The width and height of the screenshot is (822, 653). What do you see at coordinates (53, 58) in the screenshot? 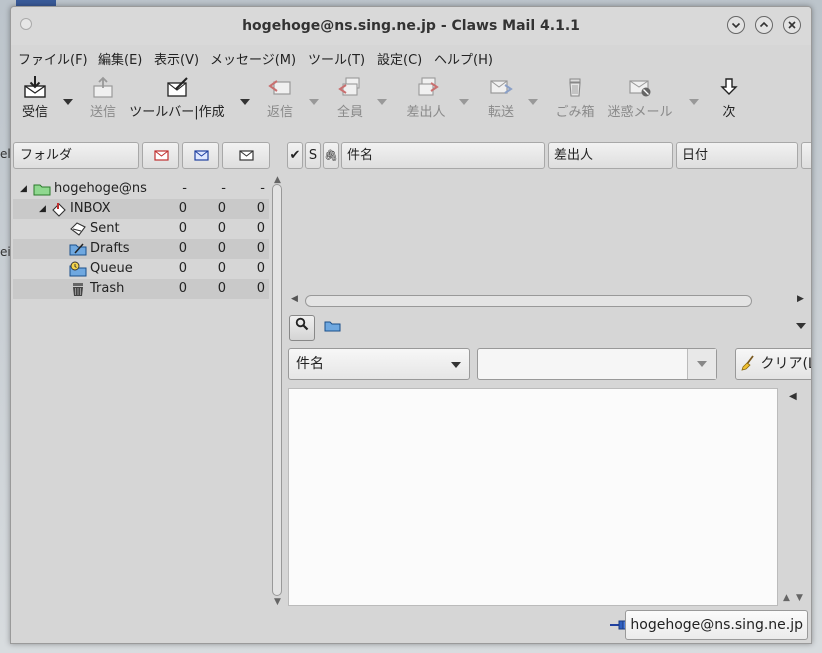
I see `menu-file: ファイル(F)` at bounding box center [53, 58].